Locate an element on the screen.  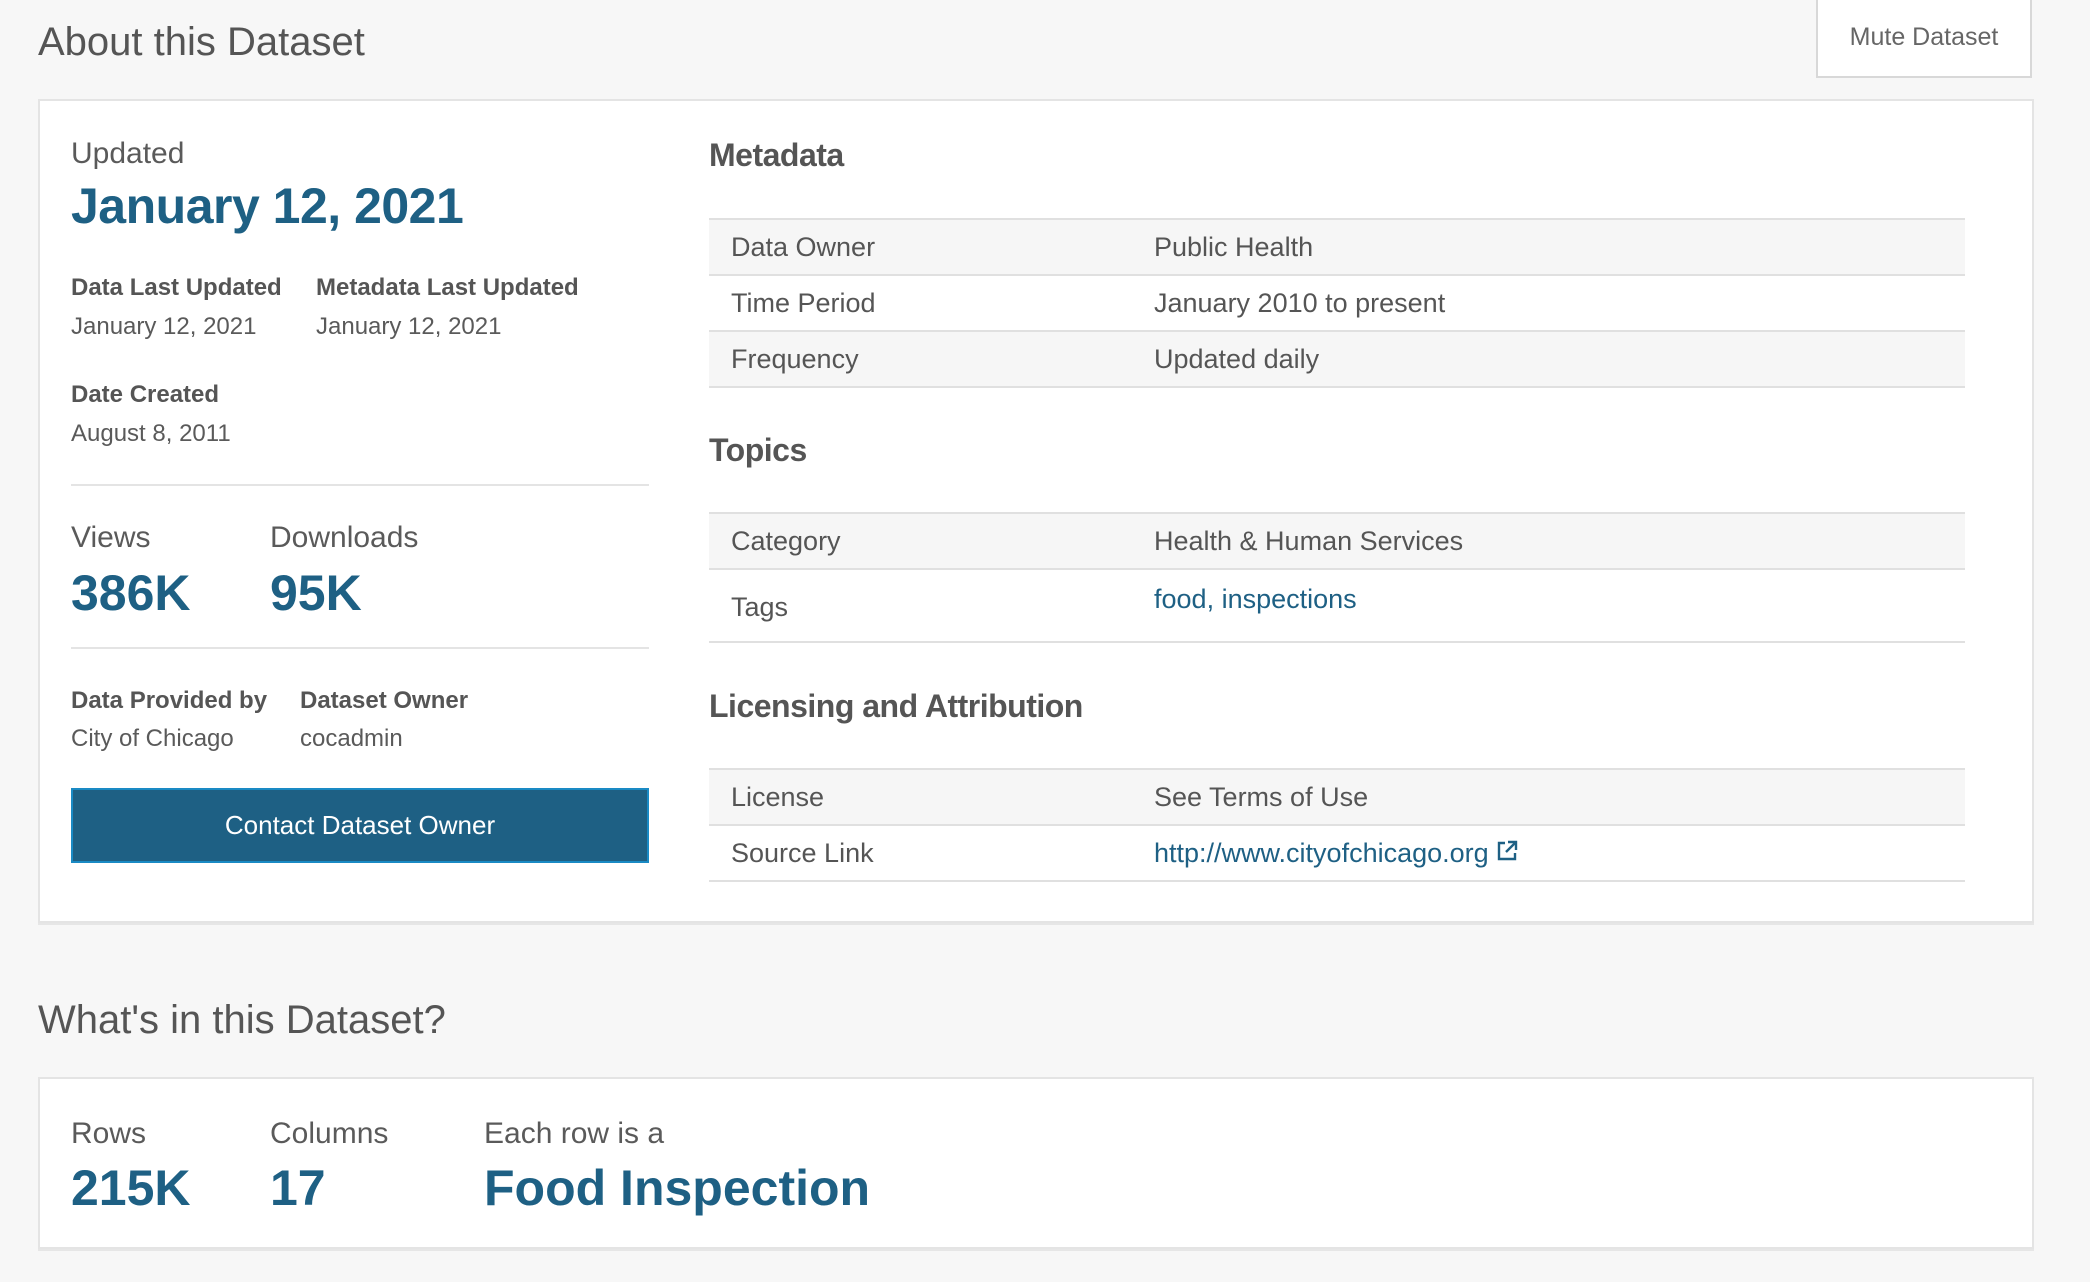
downloads-value: 95K is located at coordinates (316, 593).